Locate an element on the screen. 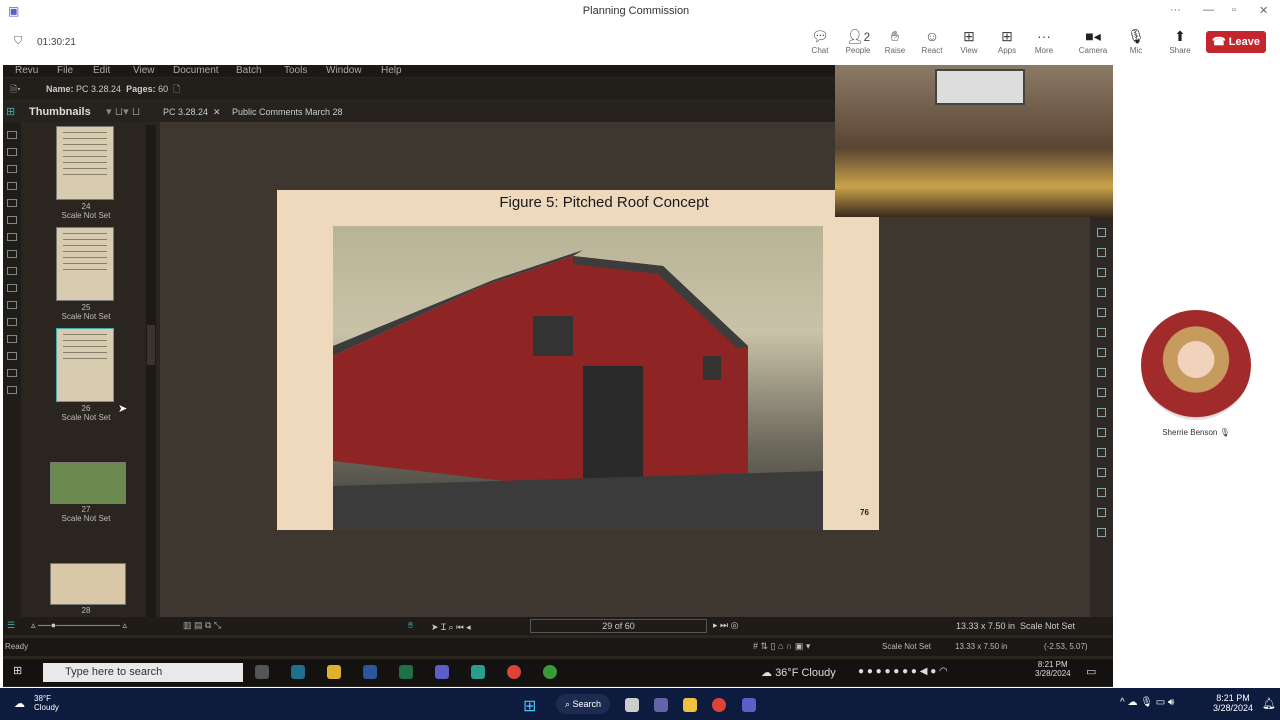 The image size is (1280, 720). maximize-button: ▫ is located at coordinates (1234, 10).